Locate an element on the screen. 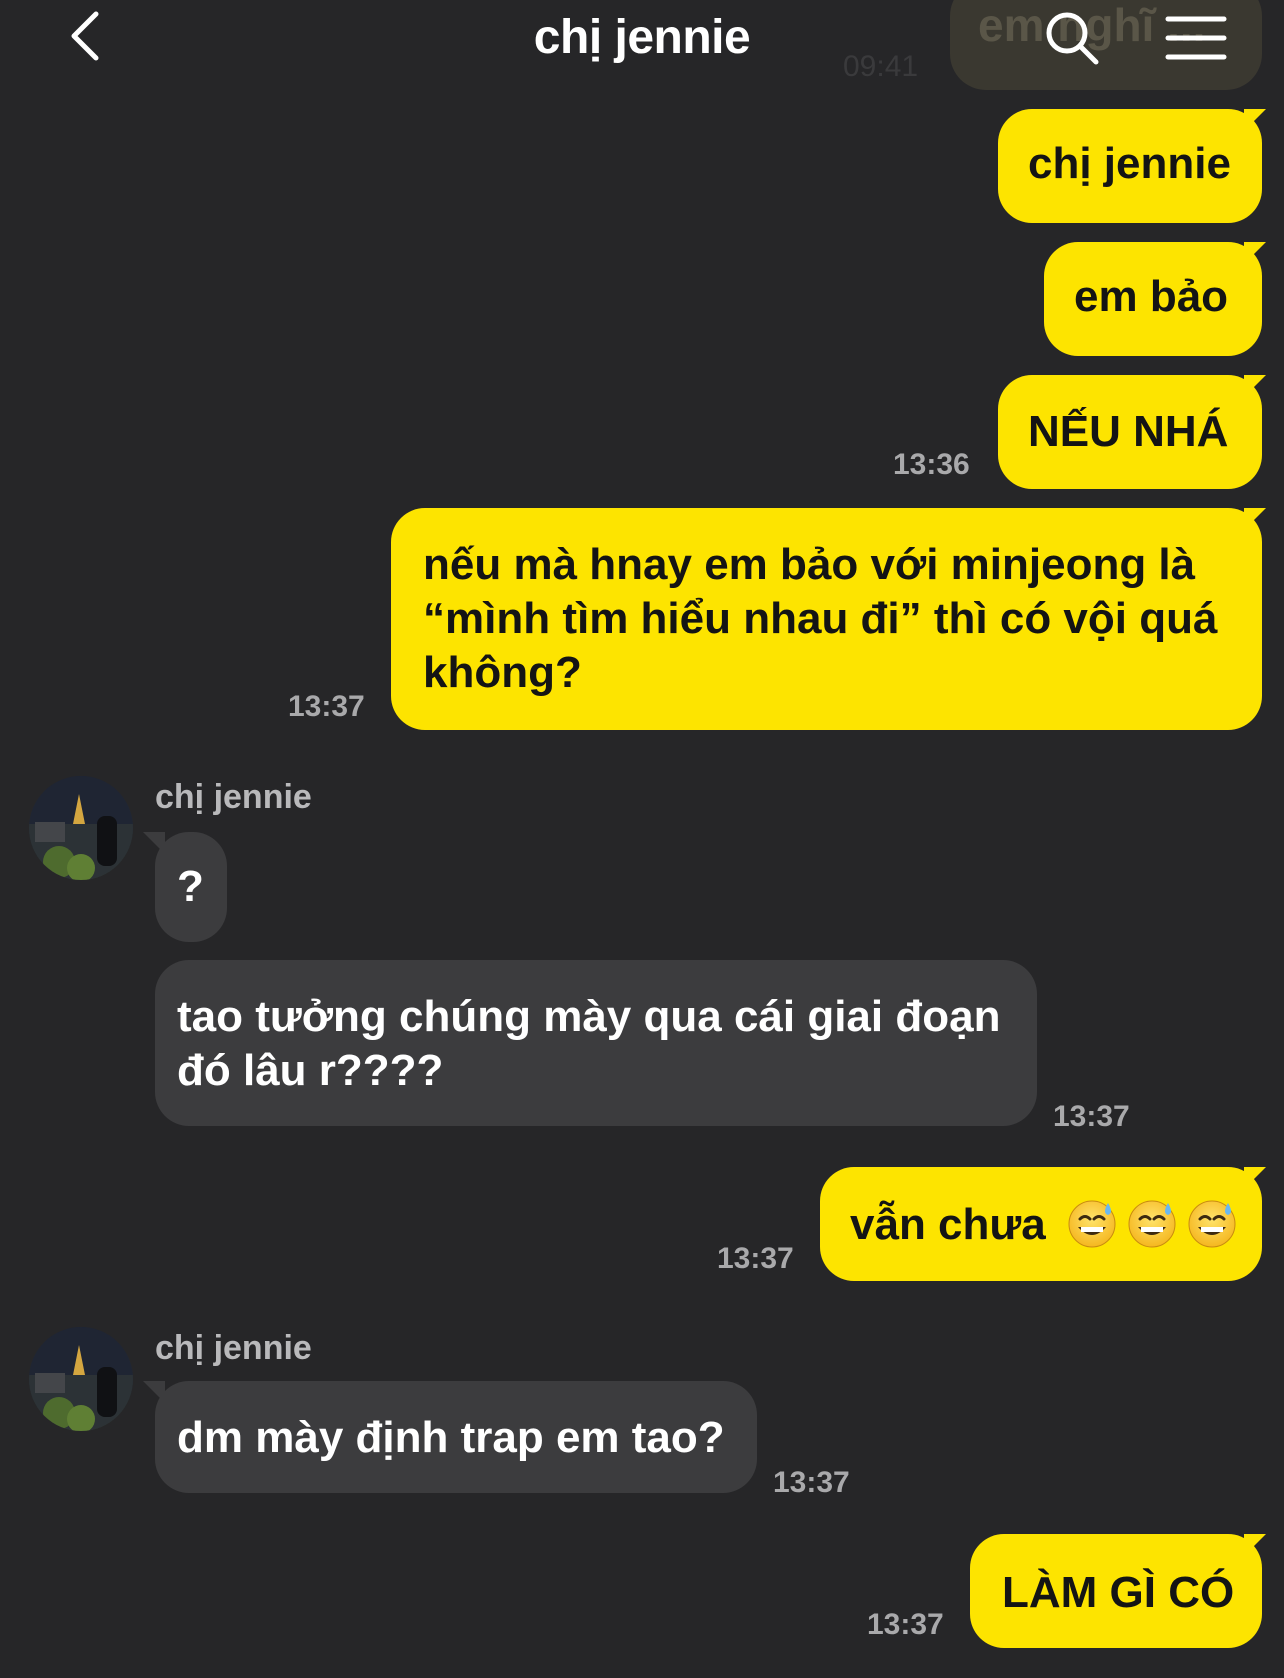 The height and width of the screenshot is (1678, 1284). message-text: dm mày định trap em tao? is located at coordinates (451, 1437).